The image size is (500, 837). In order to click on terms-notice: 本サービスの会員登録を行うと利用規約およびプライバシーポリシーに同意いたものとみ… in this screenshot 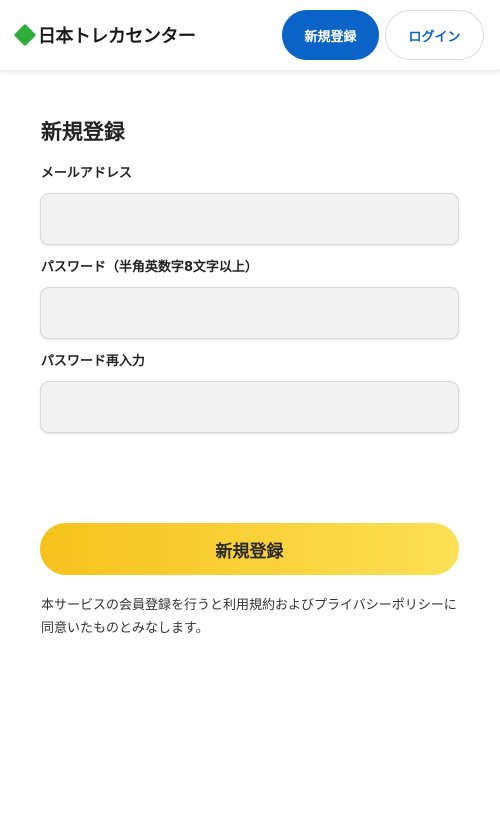, I will do `click(249, 617)`.